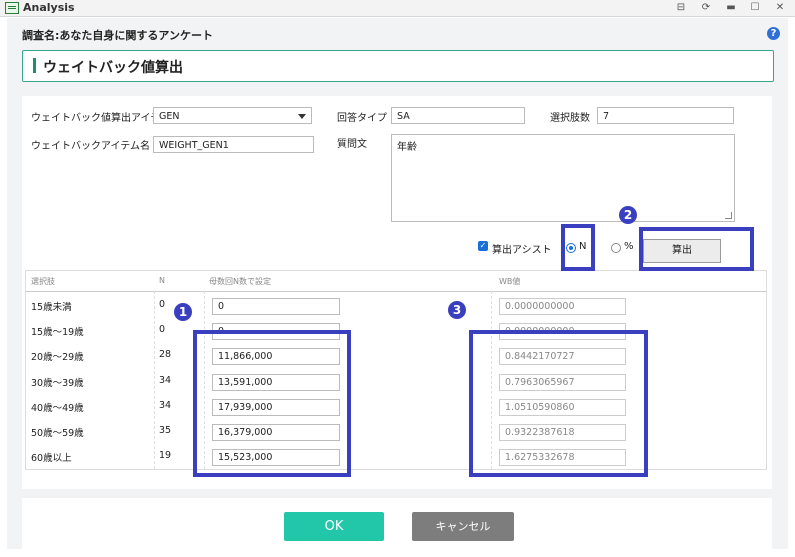 The height and width of the screenshot is (557, 795). What do you see at coordinates (570, 118) in the screenshot?
I see `choices-label: 選択肢数` at bounding box center [570, 118].